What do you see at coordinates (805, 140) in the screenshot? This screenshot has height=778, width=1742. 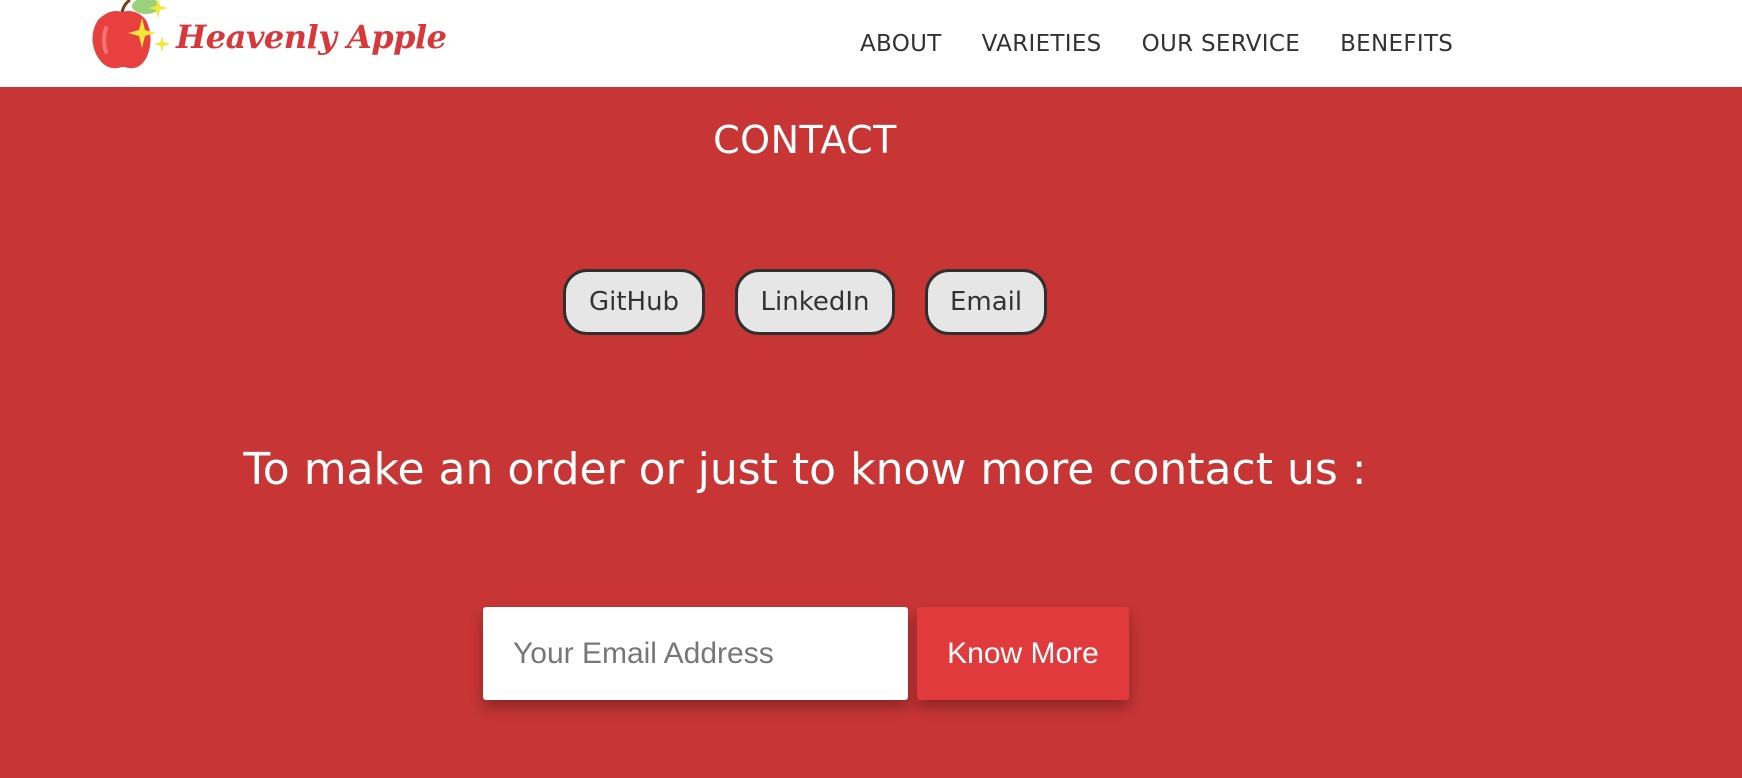 I see `contact-heading: CONTACT` at bounding box center [805, 140].